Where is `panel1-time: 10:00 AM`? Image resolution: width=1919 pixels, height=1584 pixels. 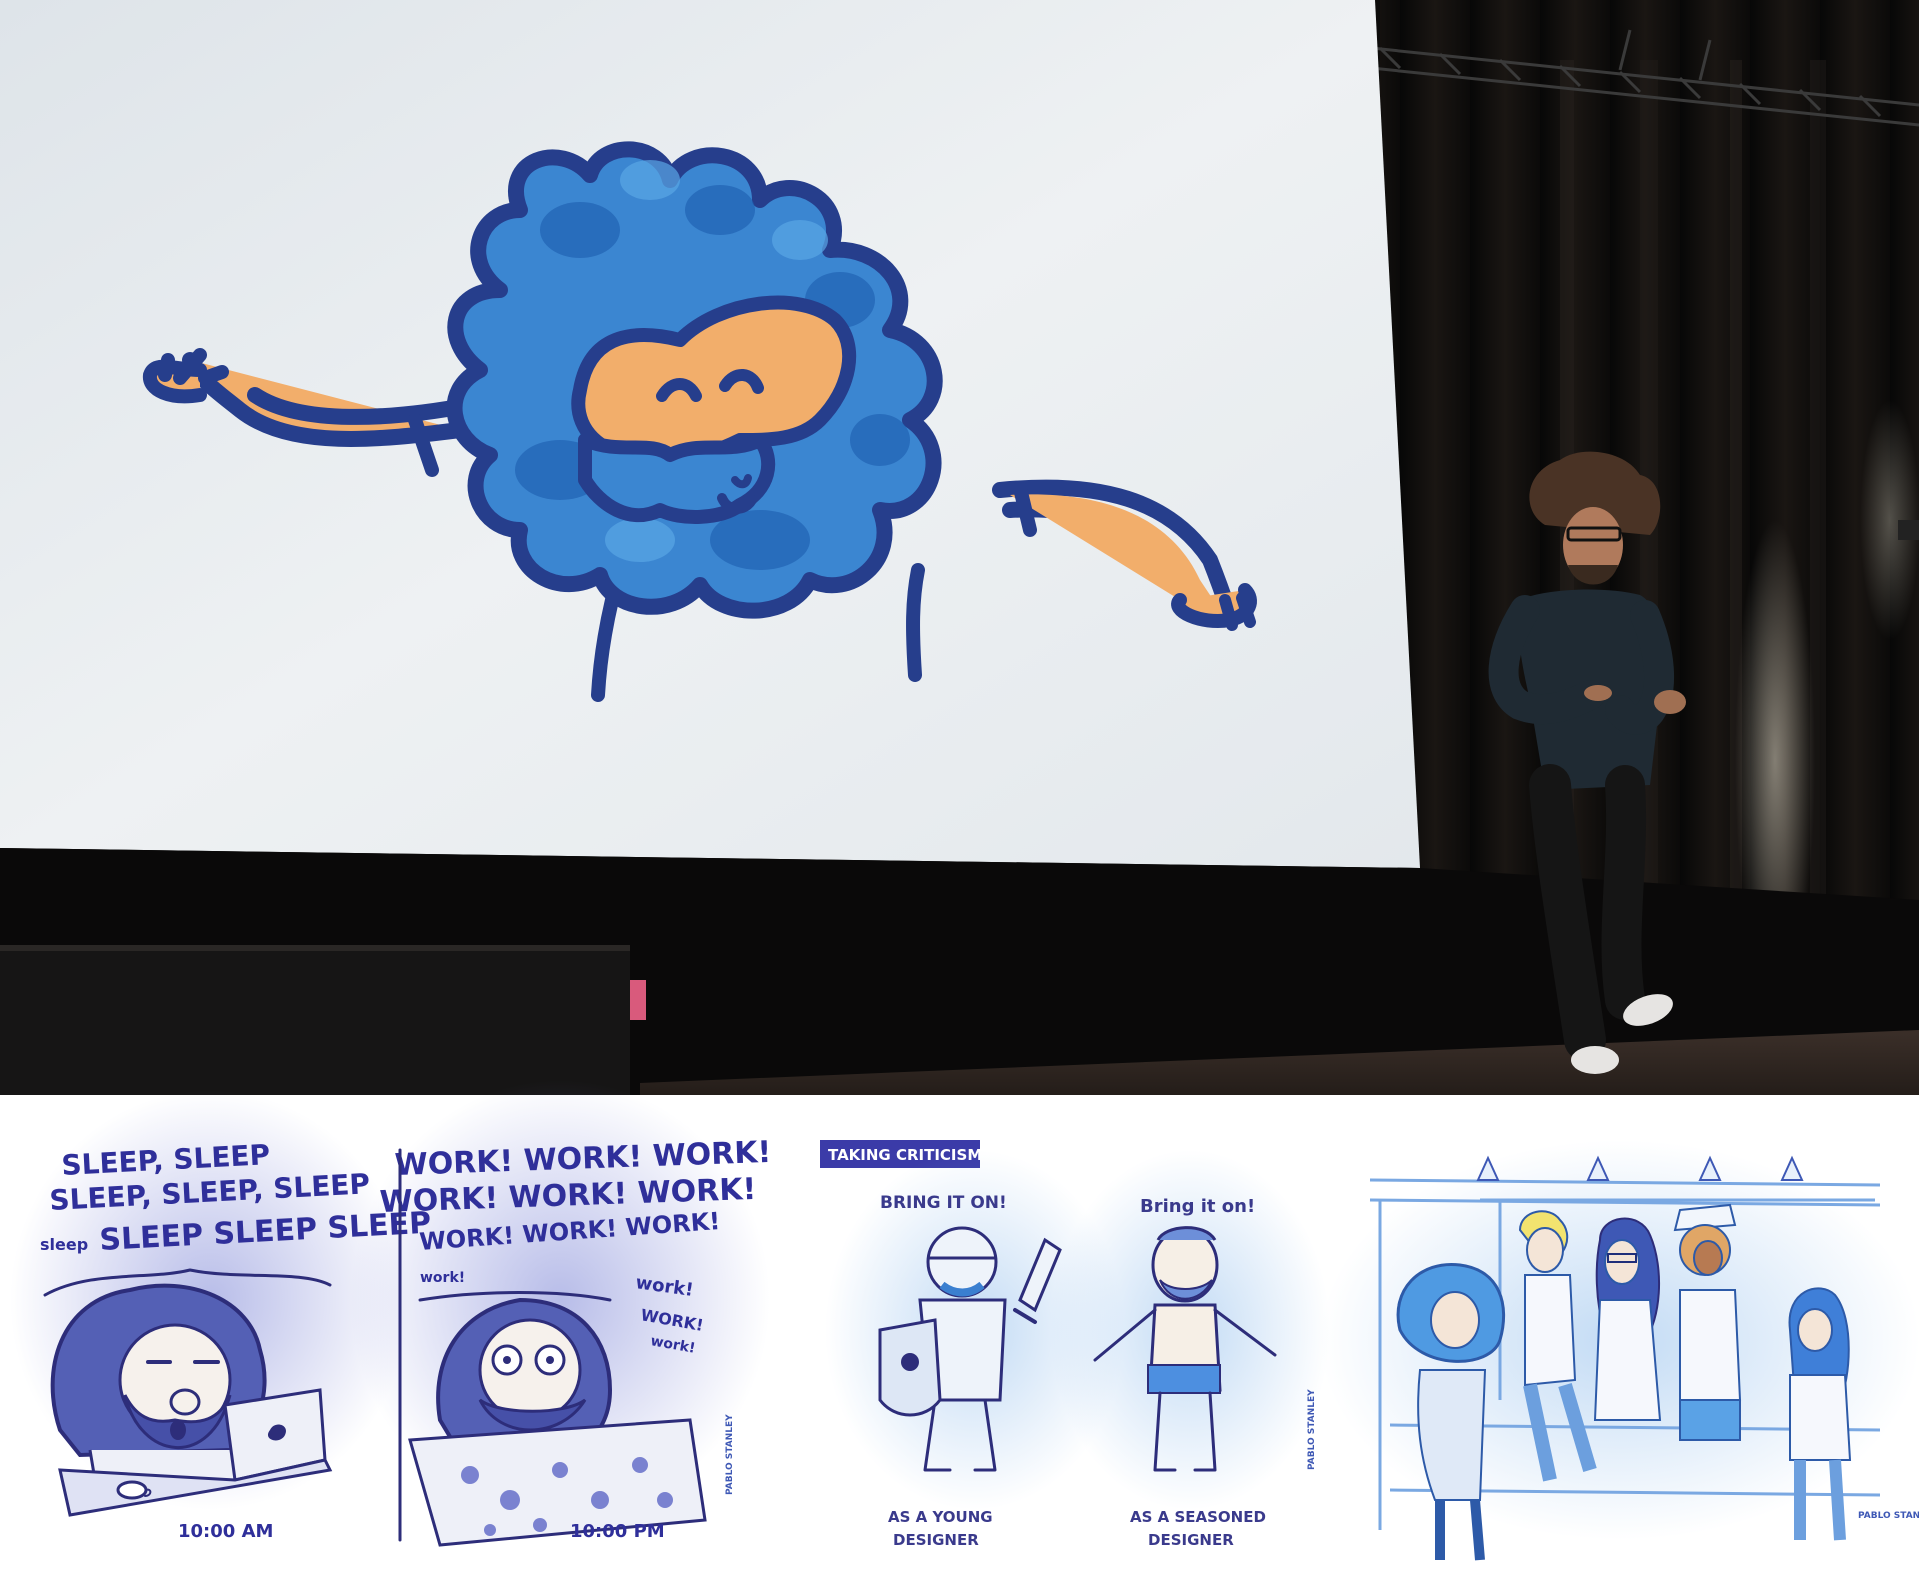 panel1-time: 10:00 AM is located at coordinates (225, 1531).